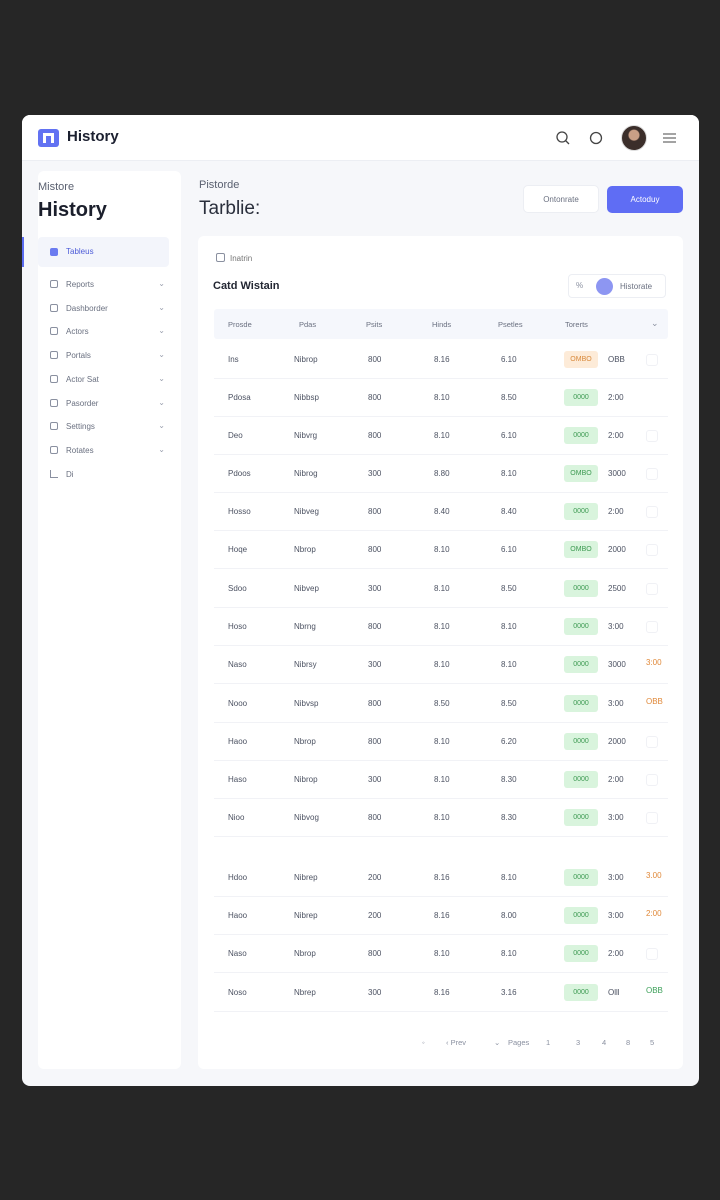 This screenshot has height=1200, width=720. What do you see at coordinates (561, 199) in the screenshot?
I see `secondary-button: Ontonrate` at bounding box center [561, 199].